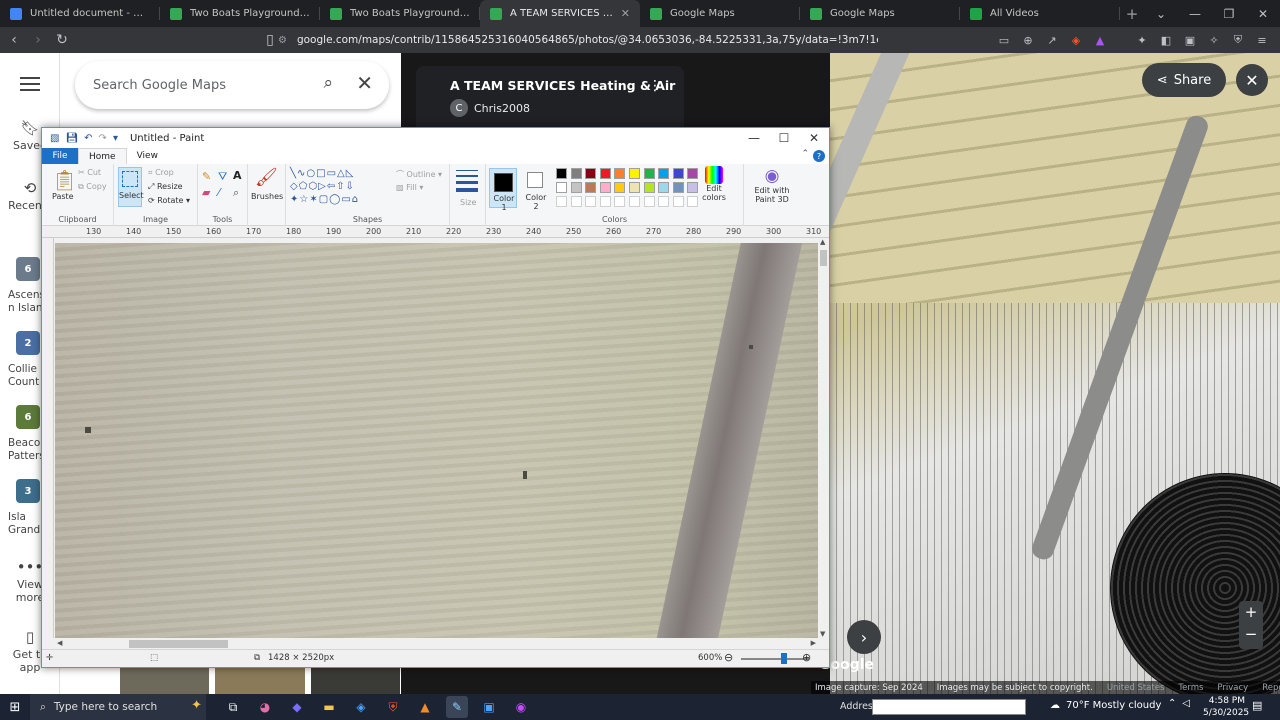  I want to click on back-icon: ‹, so click(14, 40).